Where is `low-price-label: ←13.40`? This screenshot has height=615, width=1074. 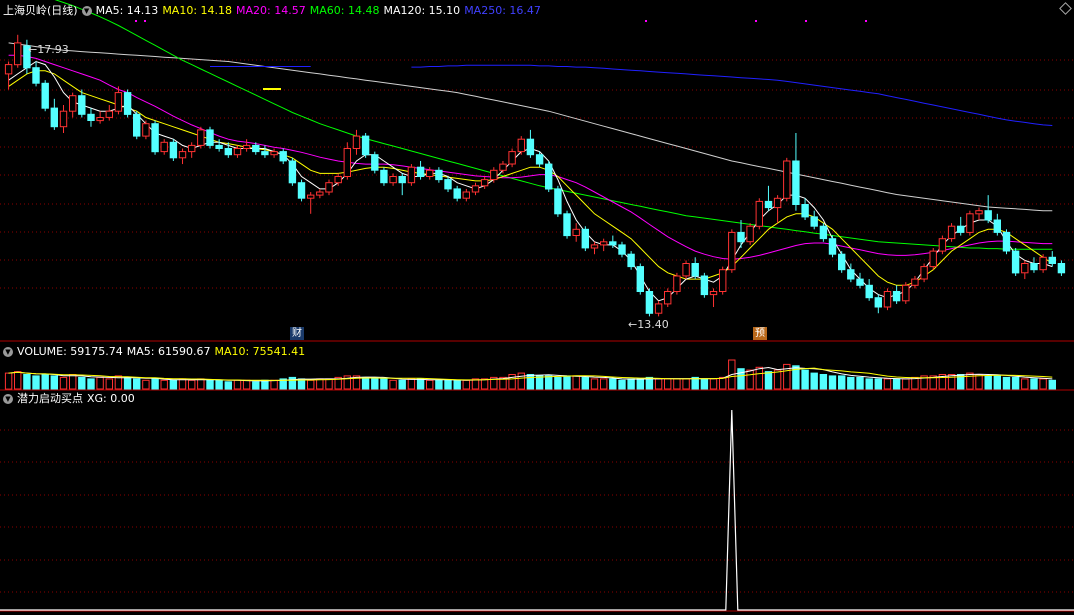
low-price-label: ←13.40 is located at coordinates (648, 324).